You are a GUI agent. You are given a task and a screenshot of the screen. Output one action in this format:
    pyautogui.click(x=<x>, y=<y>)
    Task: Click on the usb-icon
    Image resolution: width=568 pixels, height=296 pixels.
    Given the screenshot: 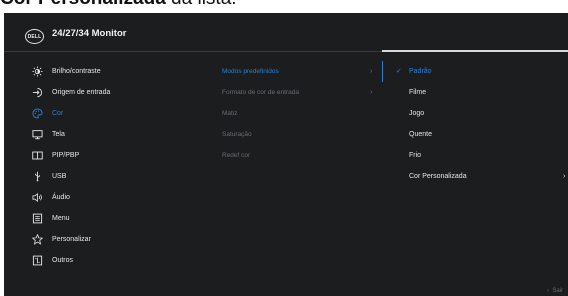 What is the action you would take?
    pyautogui.click(x=37, y=176)
    